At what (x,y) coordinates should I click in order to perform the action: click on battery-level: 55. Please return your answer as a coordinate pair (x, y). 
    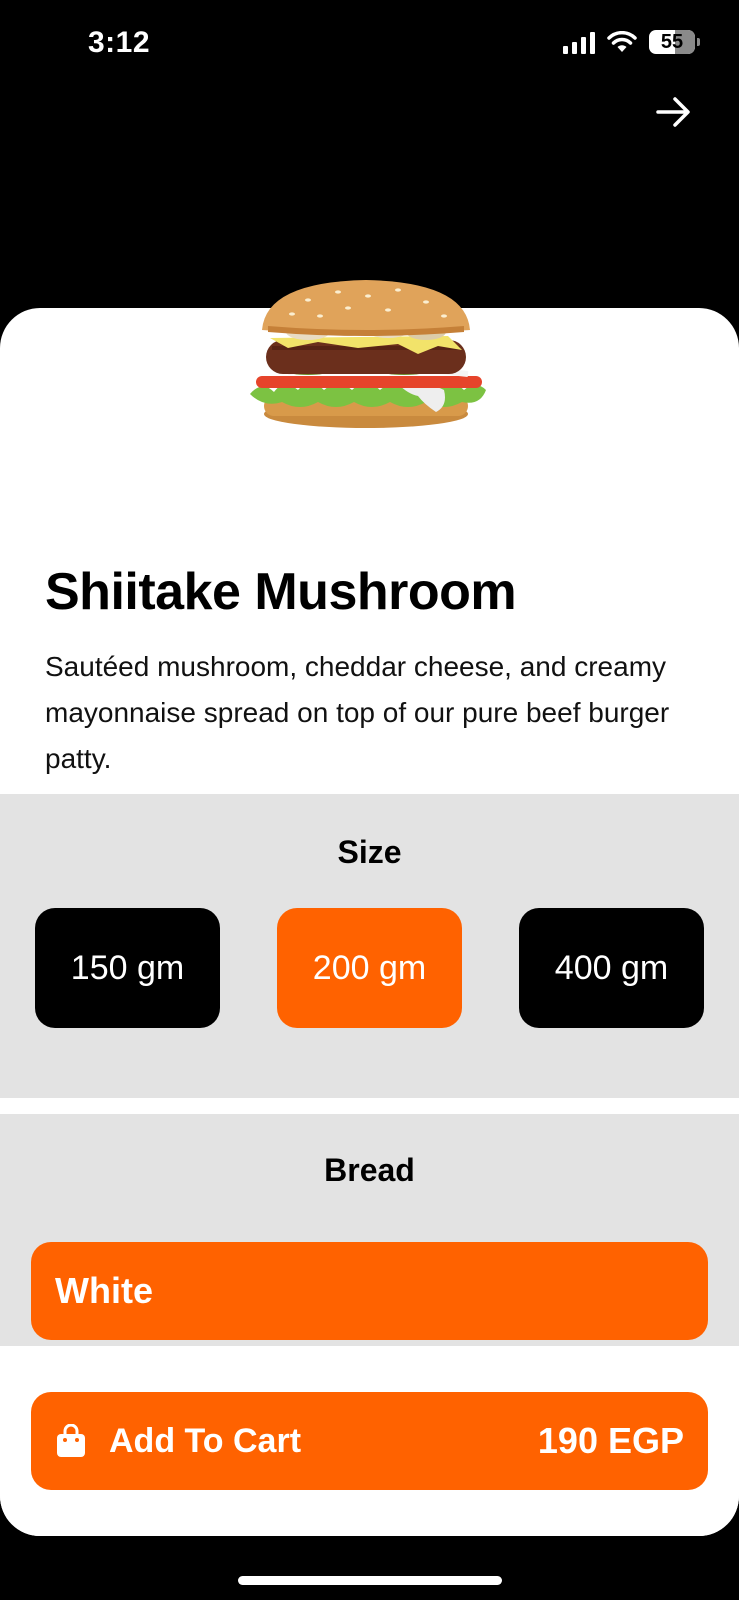
    Looking at the image, I should click on (672, 41).